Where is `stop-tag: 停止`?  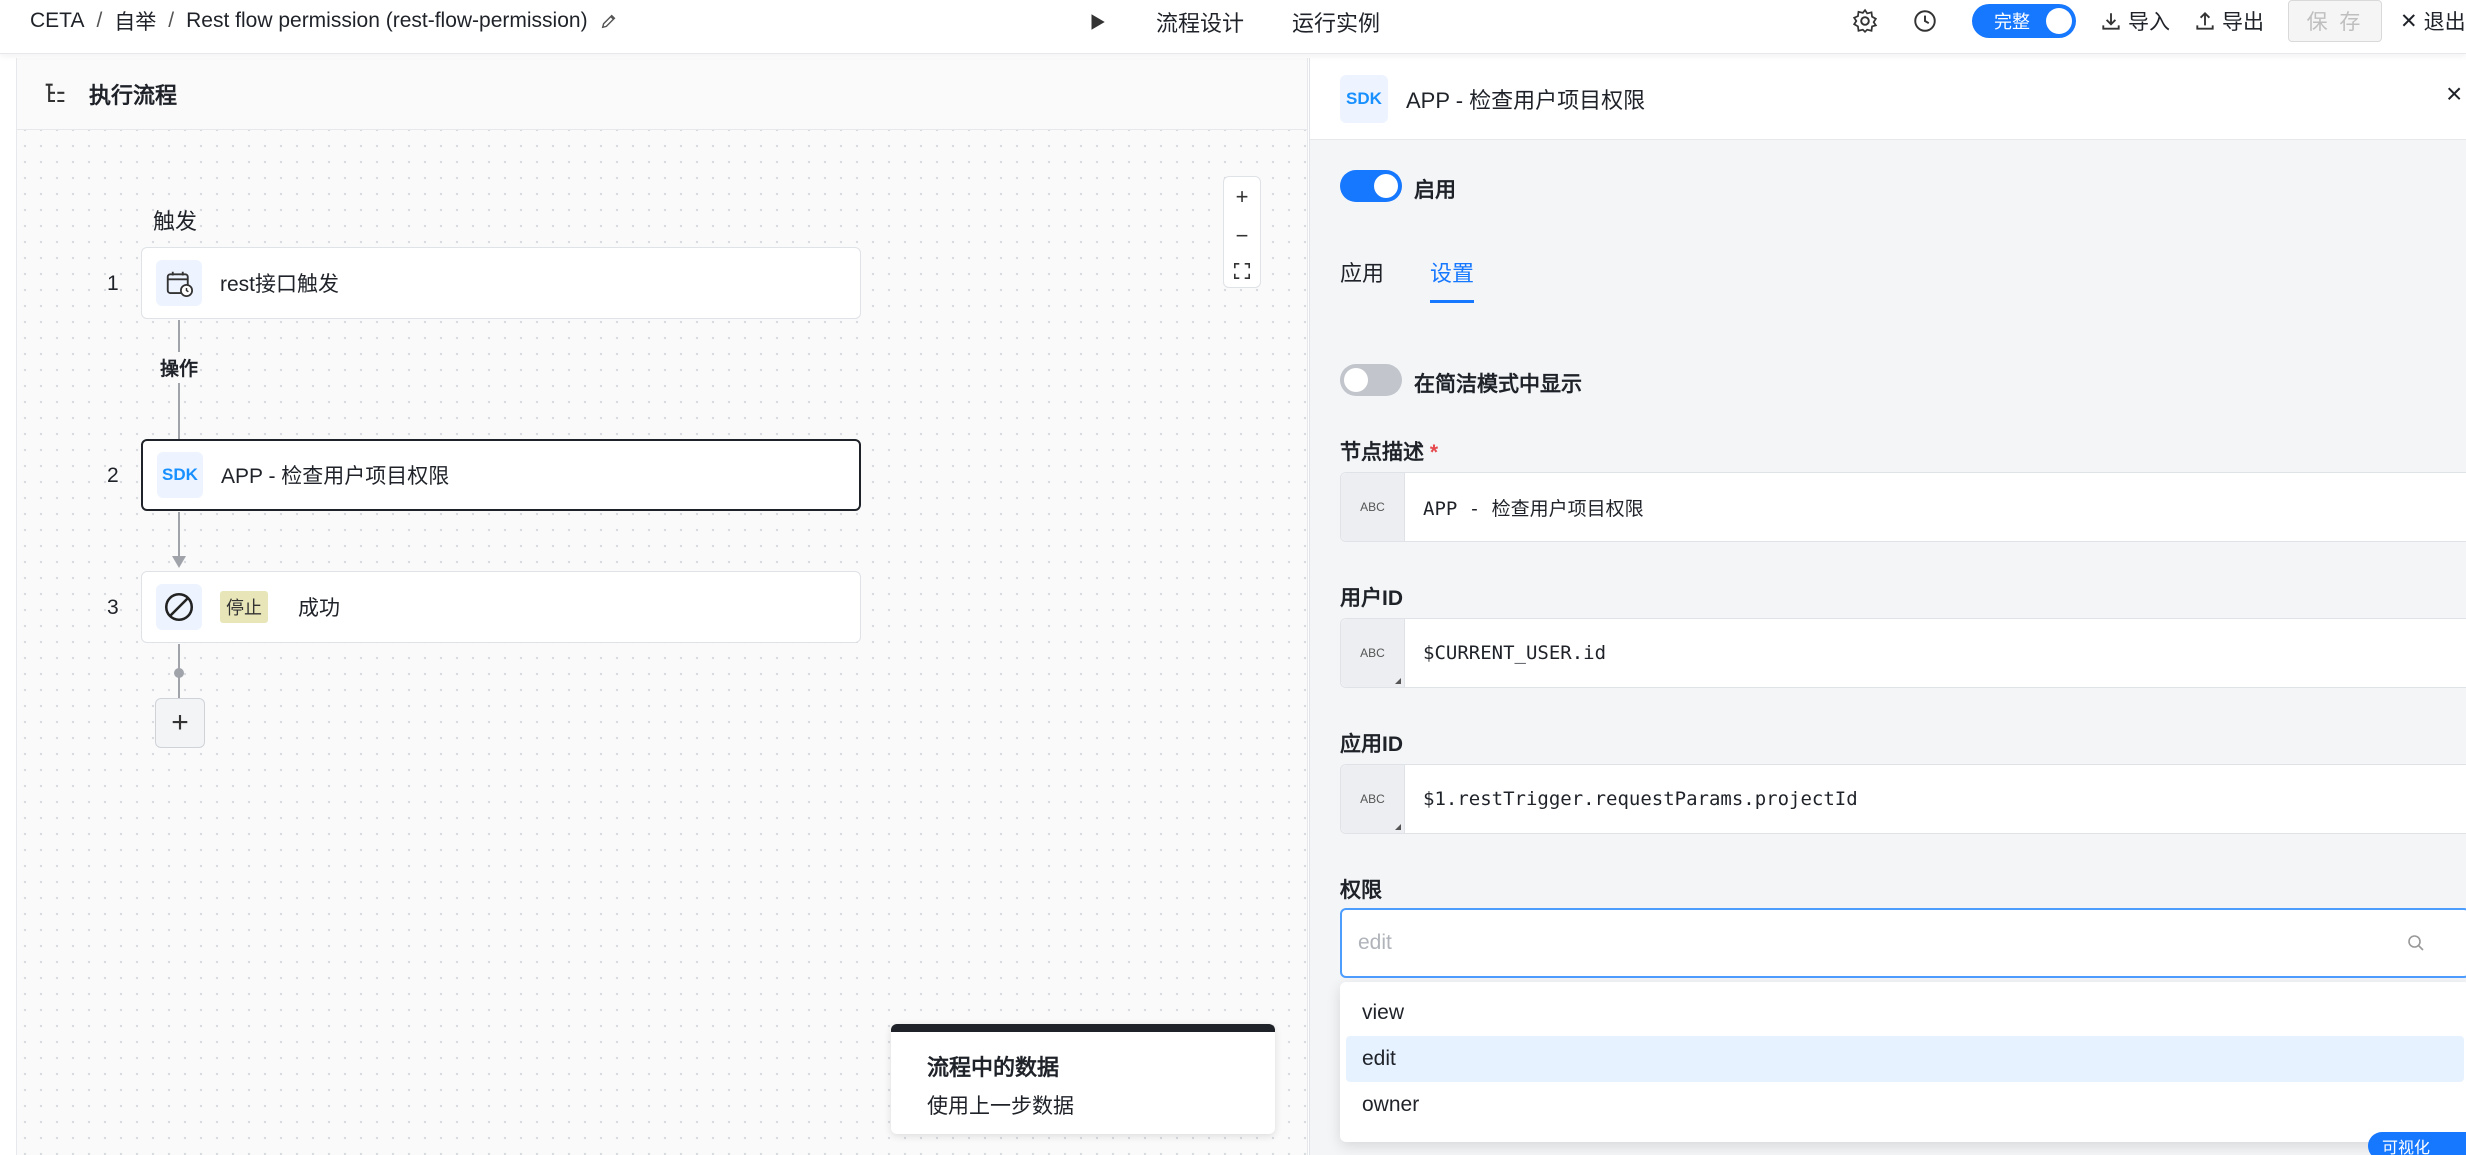
stop-tag: 停止 is located at coordinates (244, 607).